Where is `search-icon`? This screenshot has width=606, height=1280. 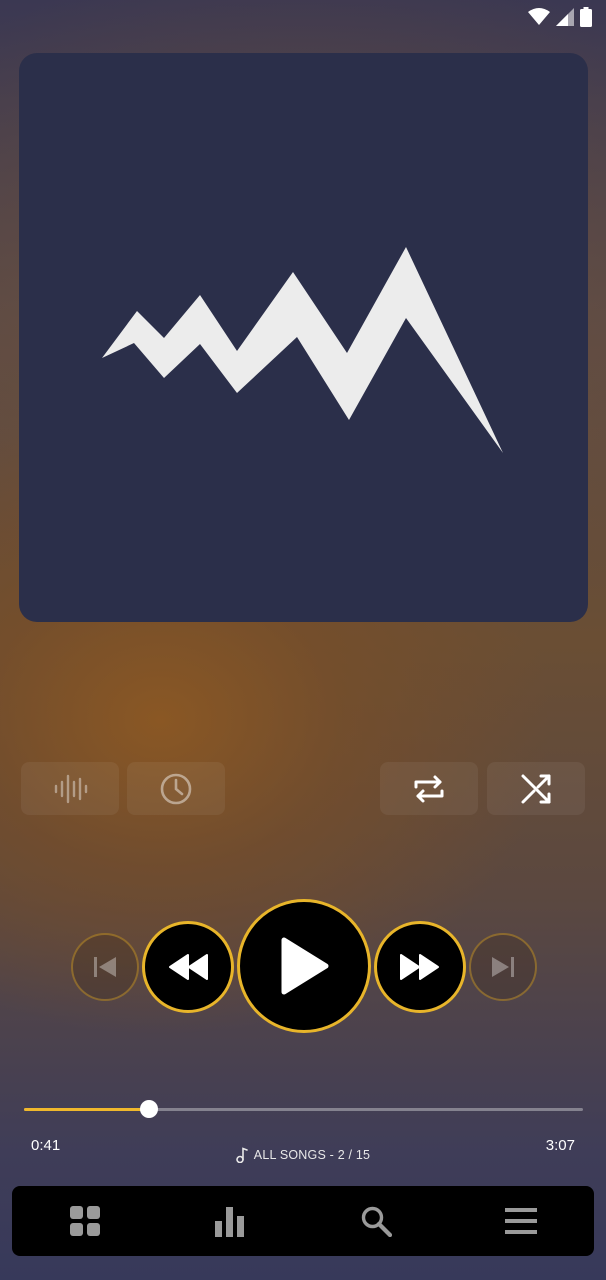
search-icon is located at coordinates (376, 1221).